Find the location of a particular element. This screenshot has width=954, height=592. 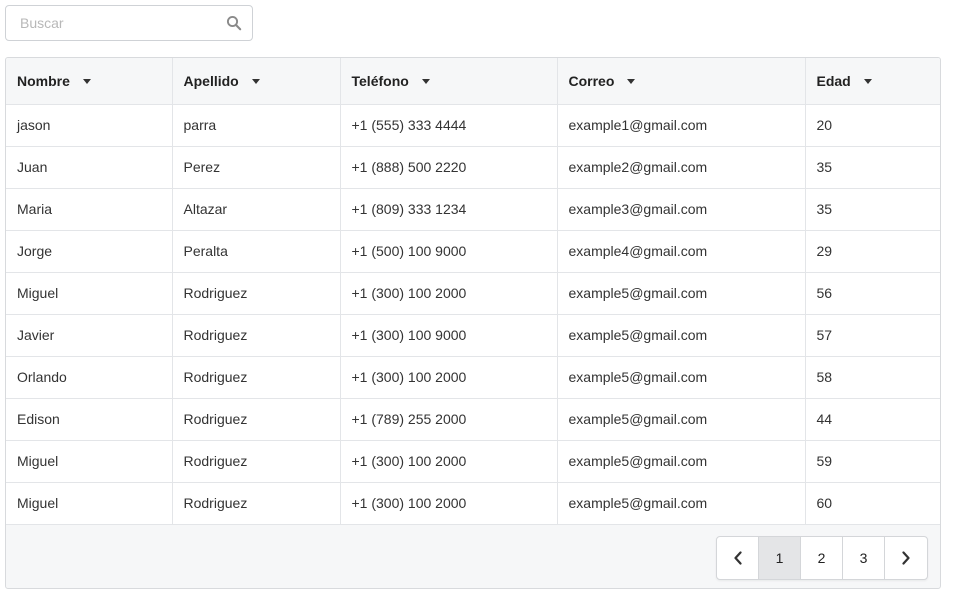

page-button-2: 2 is located at coordinates (822, 558).